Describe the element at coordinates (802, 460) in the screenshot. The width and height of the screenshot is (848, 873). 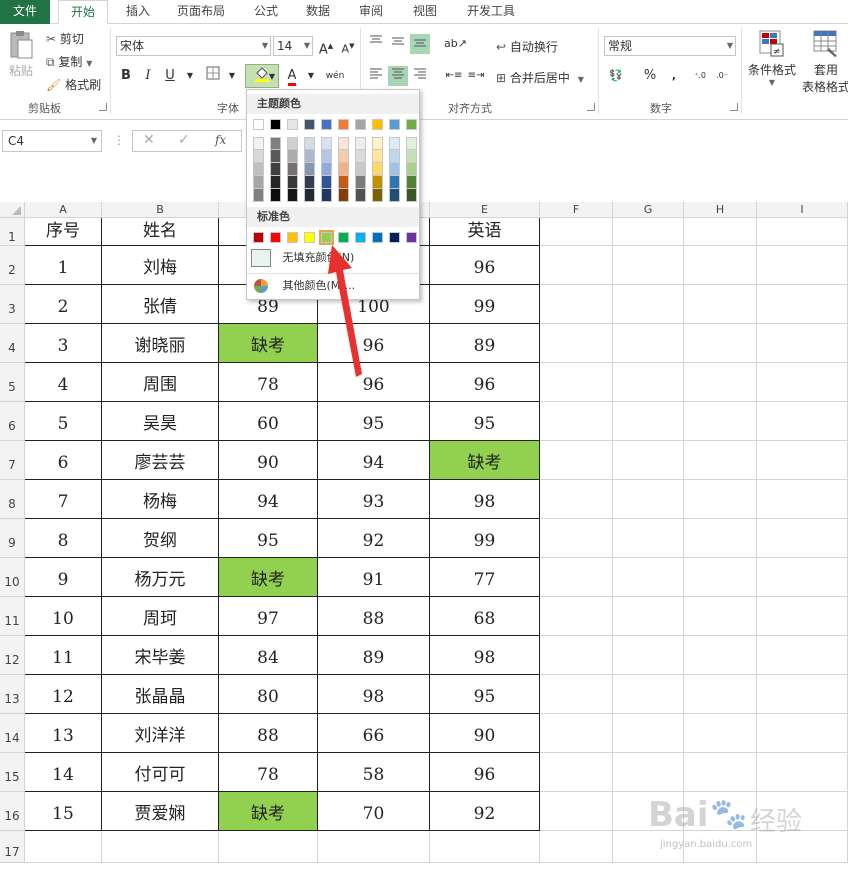
I see `cell-i7` at that location.